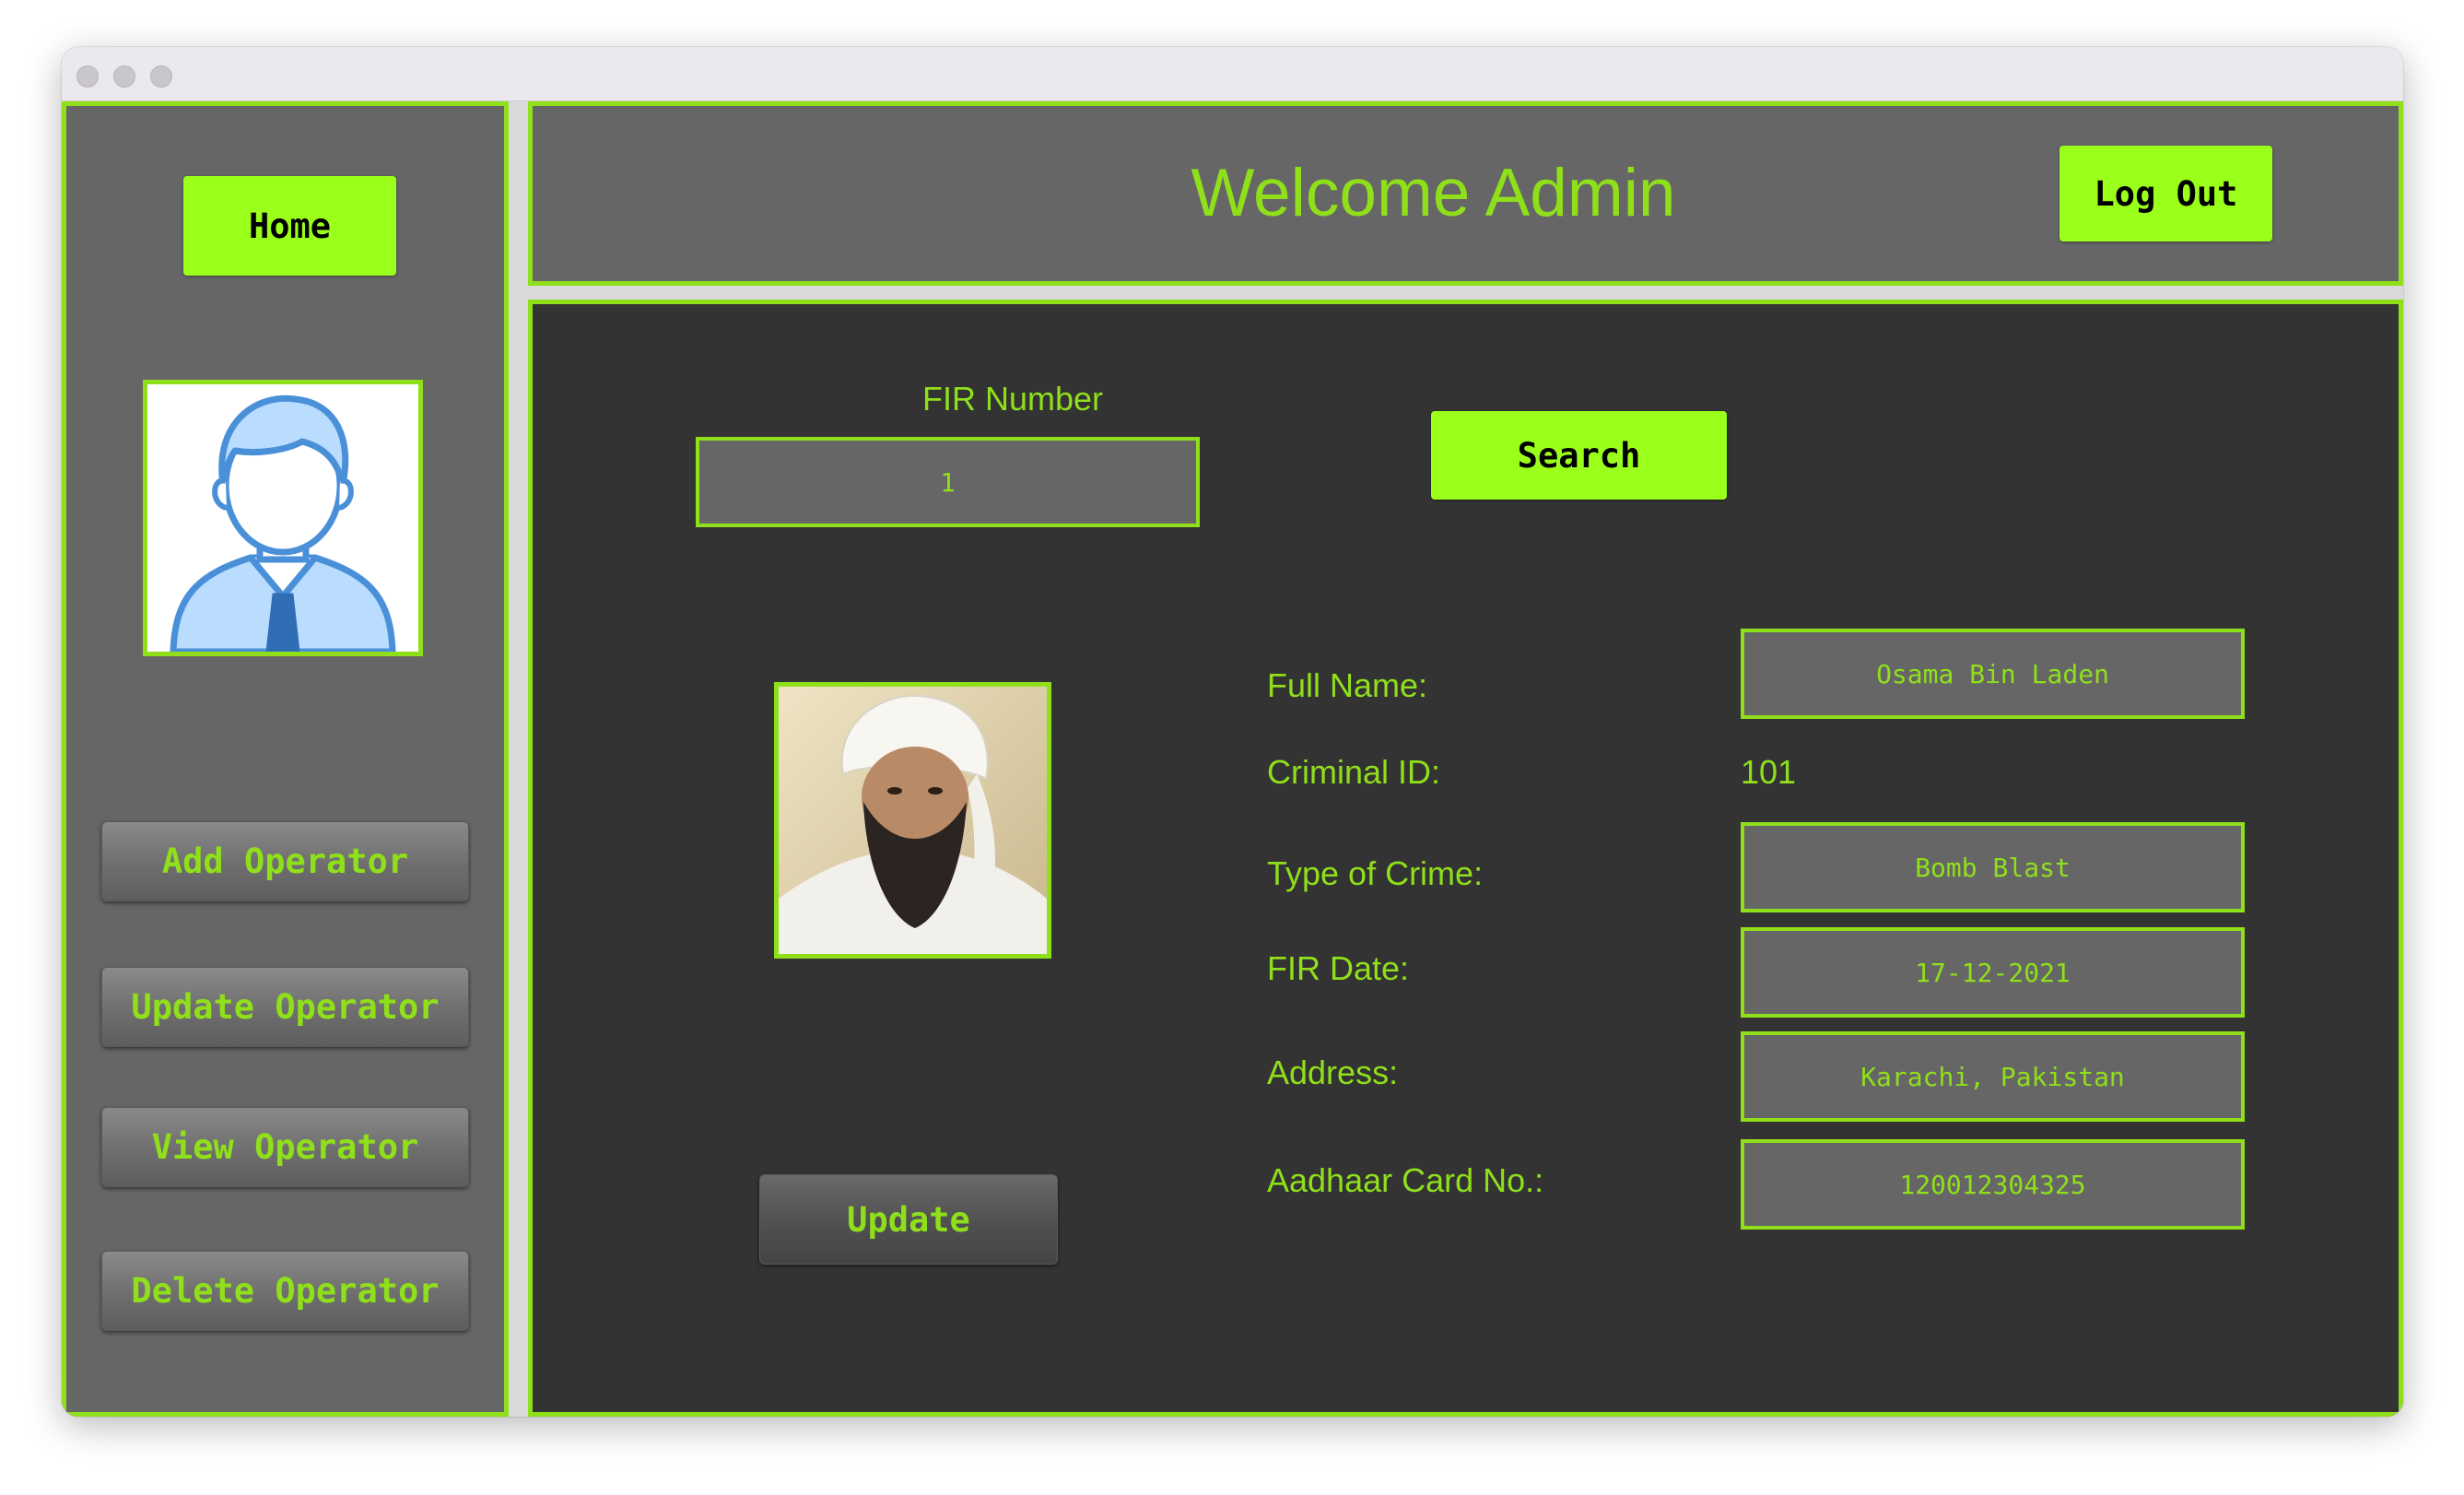 This screenshot has height=1495, width=2464. I want to click on search-button-label: Search, so click(1579, 455).